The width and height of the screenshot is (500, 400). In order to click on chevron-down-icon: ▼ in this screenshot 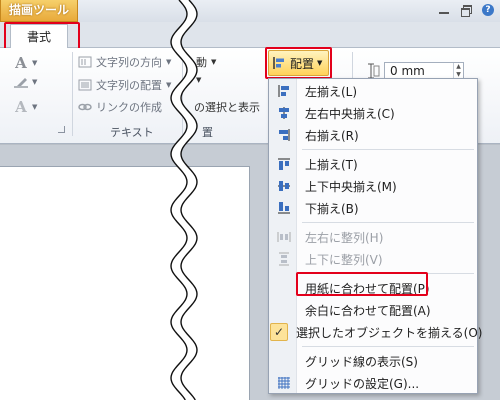, I will do `click(320, 63)`.